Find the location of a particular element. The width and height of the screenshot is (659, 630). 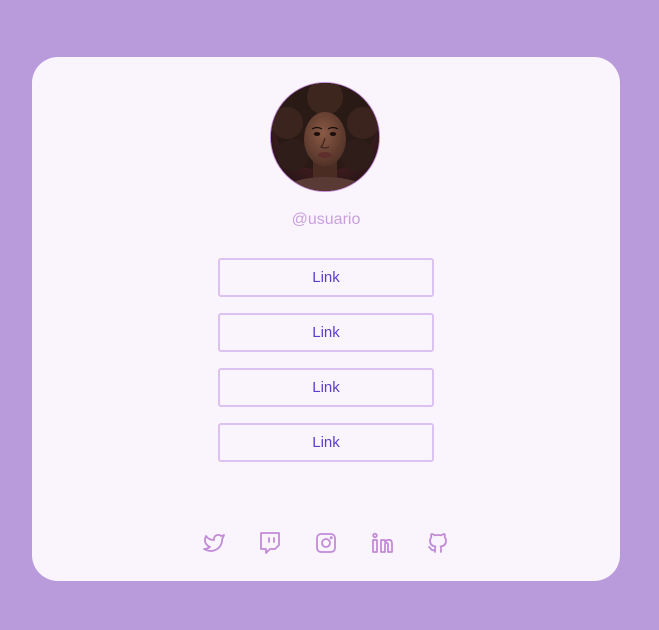

twitter-link is located at coordinates (214, 543).